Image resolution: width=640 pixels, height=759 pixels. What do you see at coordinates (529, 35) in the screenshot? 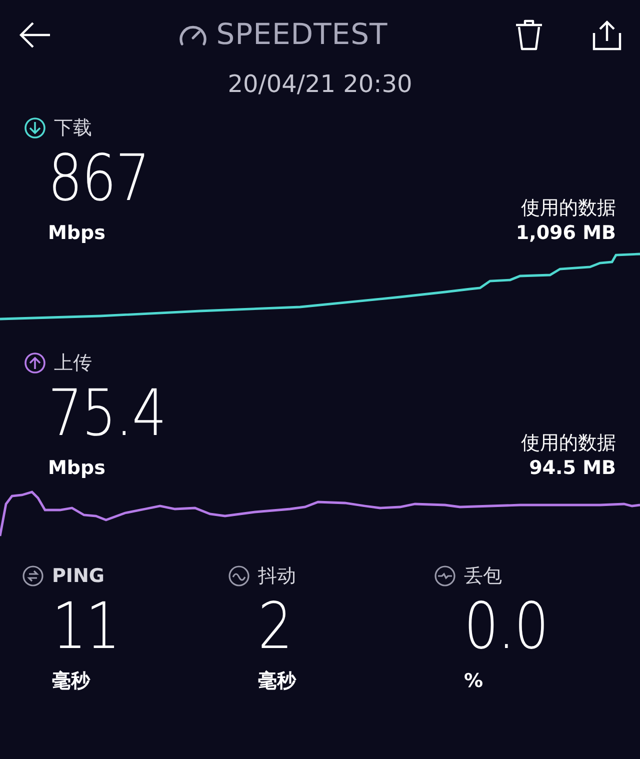
I see `trash-icon` at bounding box center [529, 35].